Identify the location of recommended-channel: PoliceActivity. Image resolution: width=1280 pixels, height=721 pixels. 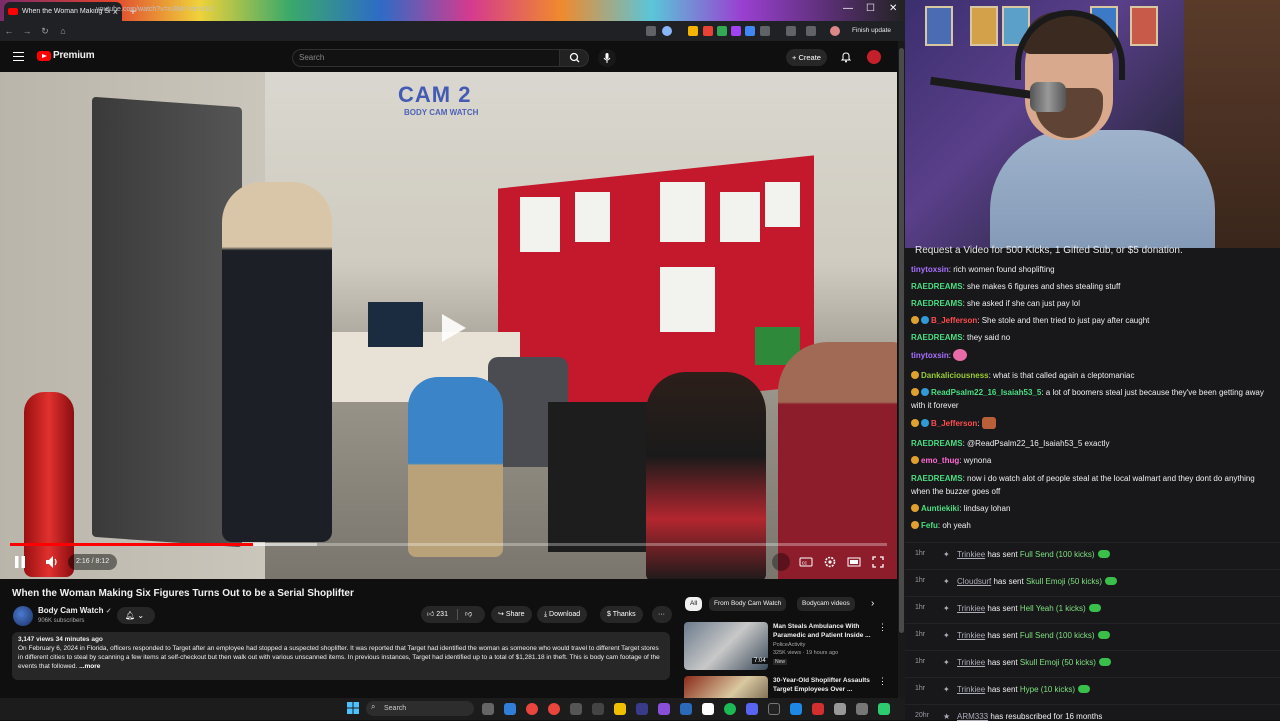
(789, 645).